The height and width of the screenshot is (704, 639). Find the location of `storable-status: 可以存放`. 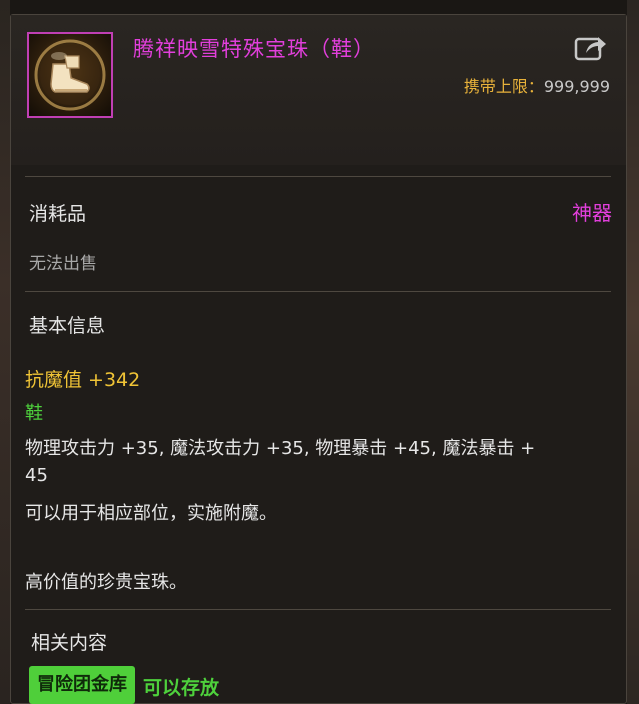

storable-status: 可以存放 is located at coordinates (181, 688).